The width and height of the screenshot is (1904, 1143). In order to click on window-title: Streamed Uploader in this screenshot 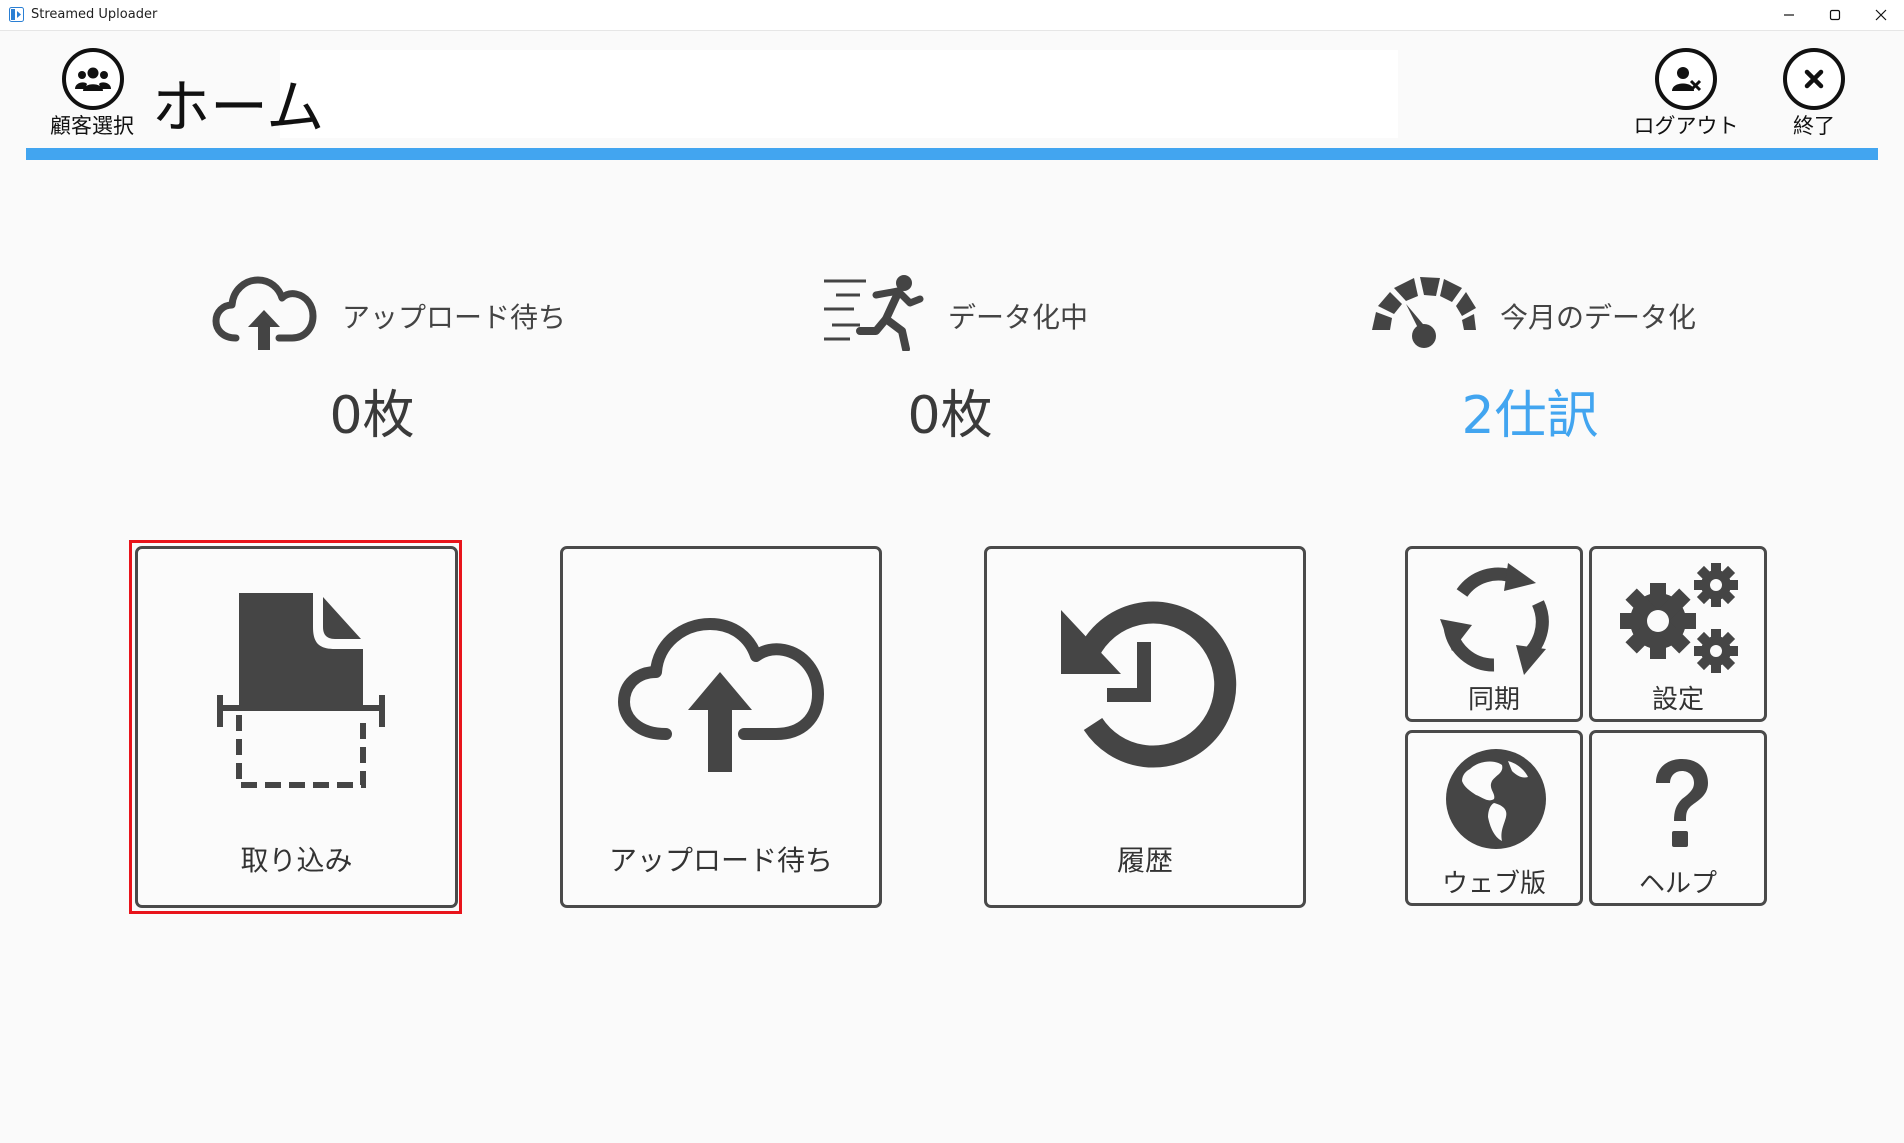, I will do `click(94, 14)`.